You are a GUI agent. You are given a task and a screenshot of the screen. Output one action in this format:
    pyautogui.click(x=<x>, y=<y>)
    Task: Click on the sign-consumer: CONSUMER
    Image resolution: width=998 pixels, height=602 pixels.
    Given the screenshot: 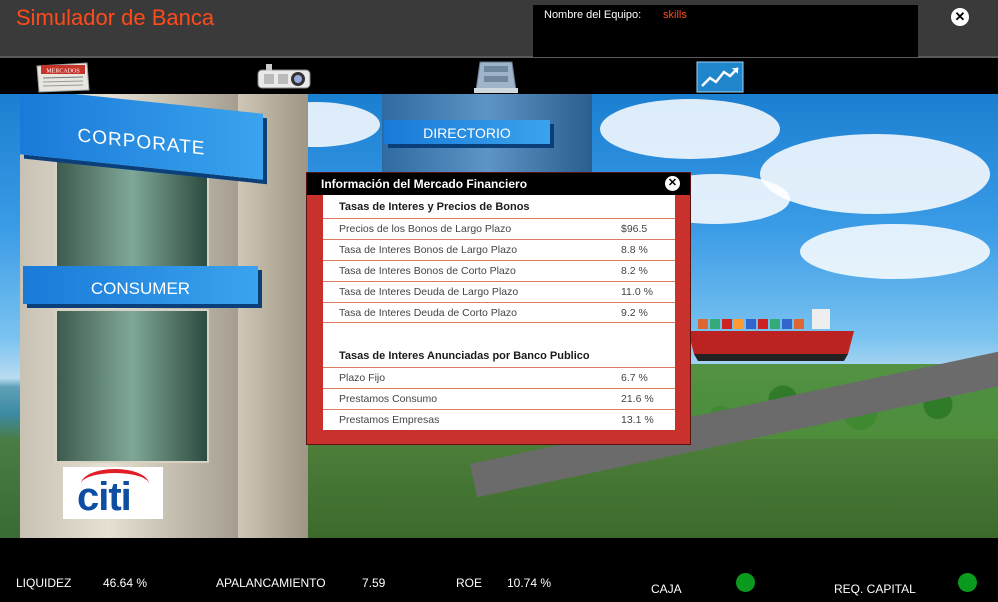 What is the action you would take?
    pyautogui.click(x=140, y=285)
    